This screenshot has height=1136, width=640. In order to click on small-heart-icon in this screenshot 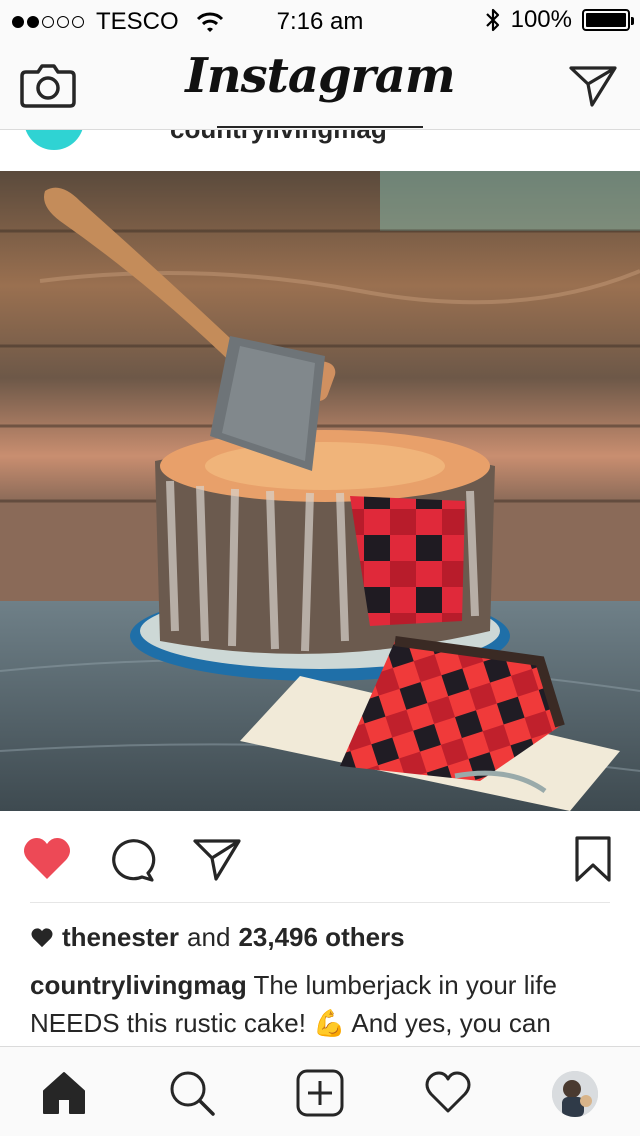, I will do `click(42, 937)`.